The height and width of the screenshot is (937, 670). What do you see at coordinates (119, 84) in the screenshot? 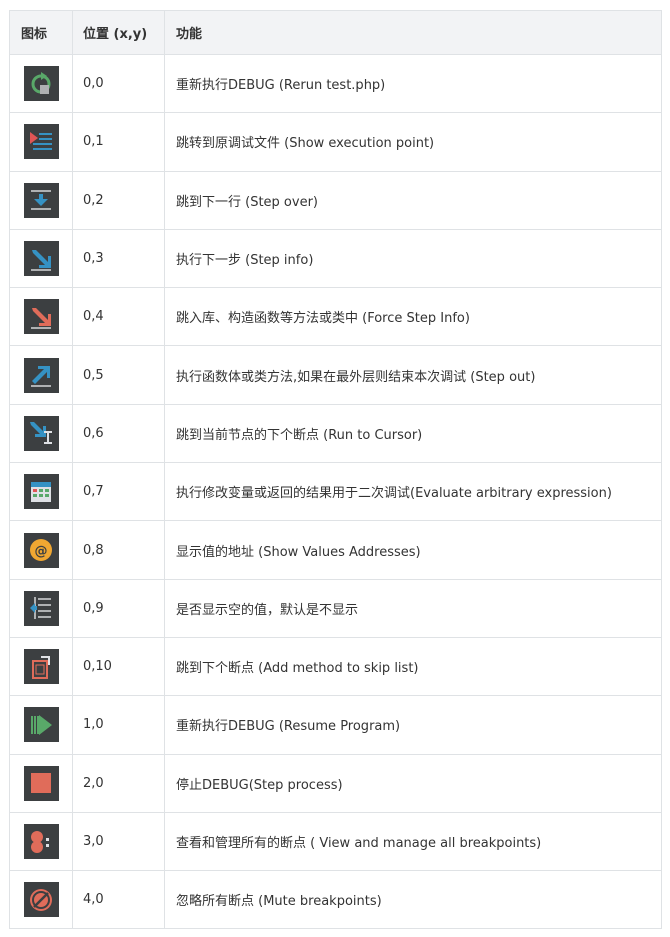
I see `position-cell: 0,0` at bounding box center [119, 84].